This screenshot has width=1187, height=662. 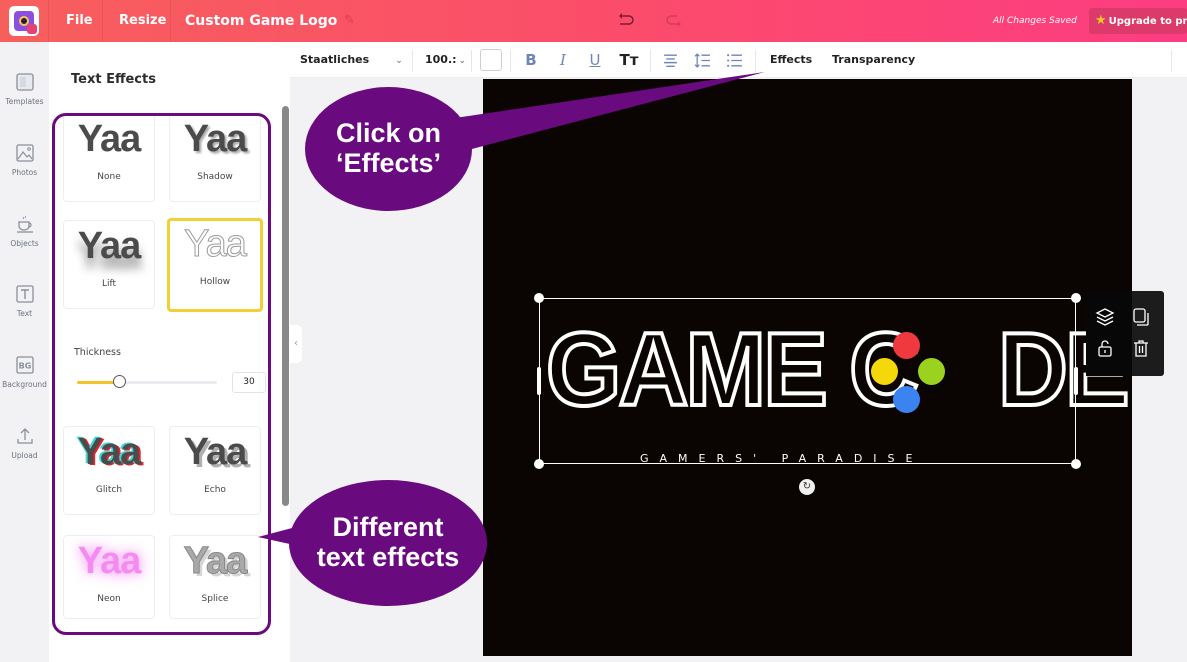 I want to click on text-icon, so click(x=24, y=294).